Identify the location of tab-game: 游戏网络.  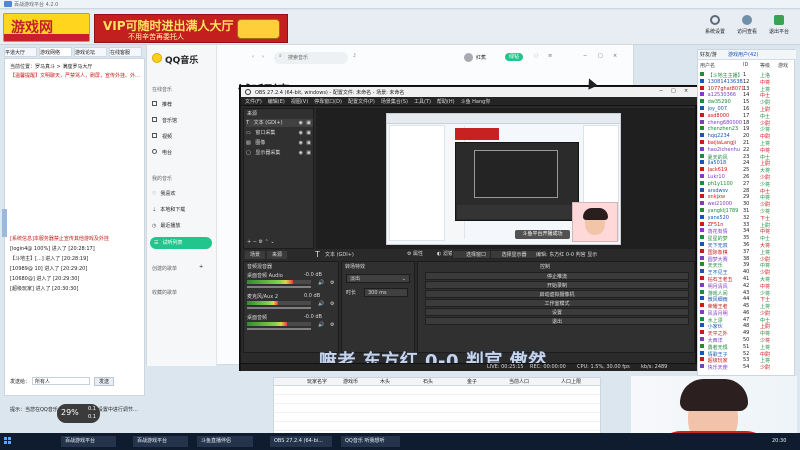
(55, 52).